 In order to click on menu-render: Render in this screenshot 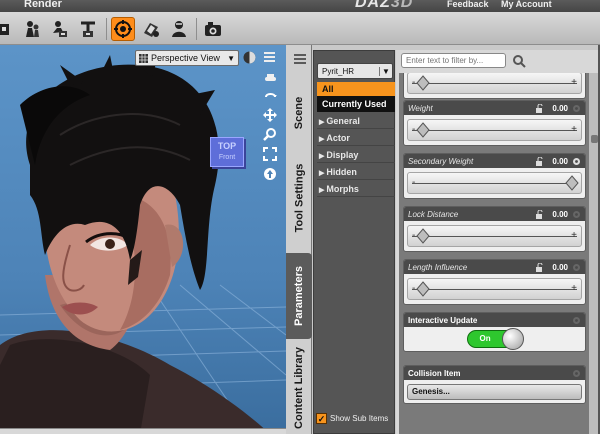, I will do `click(43, 5)`.